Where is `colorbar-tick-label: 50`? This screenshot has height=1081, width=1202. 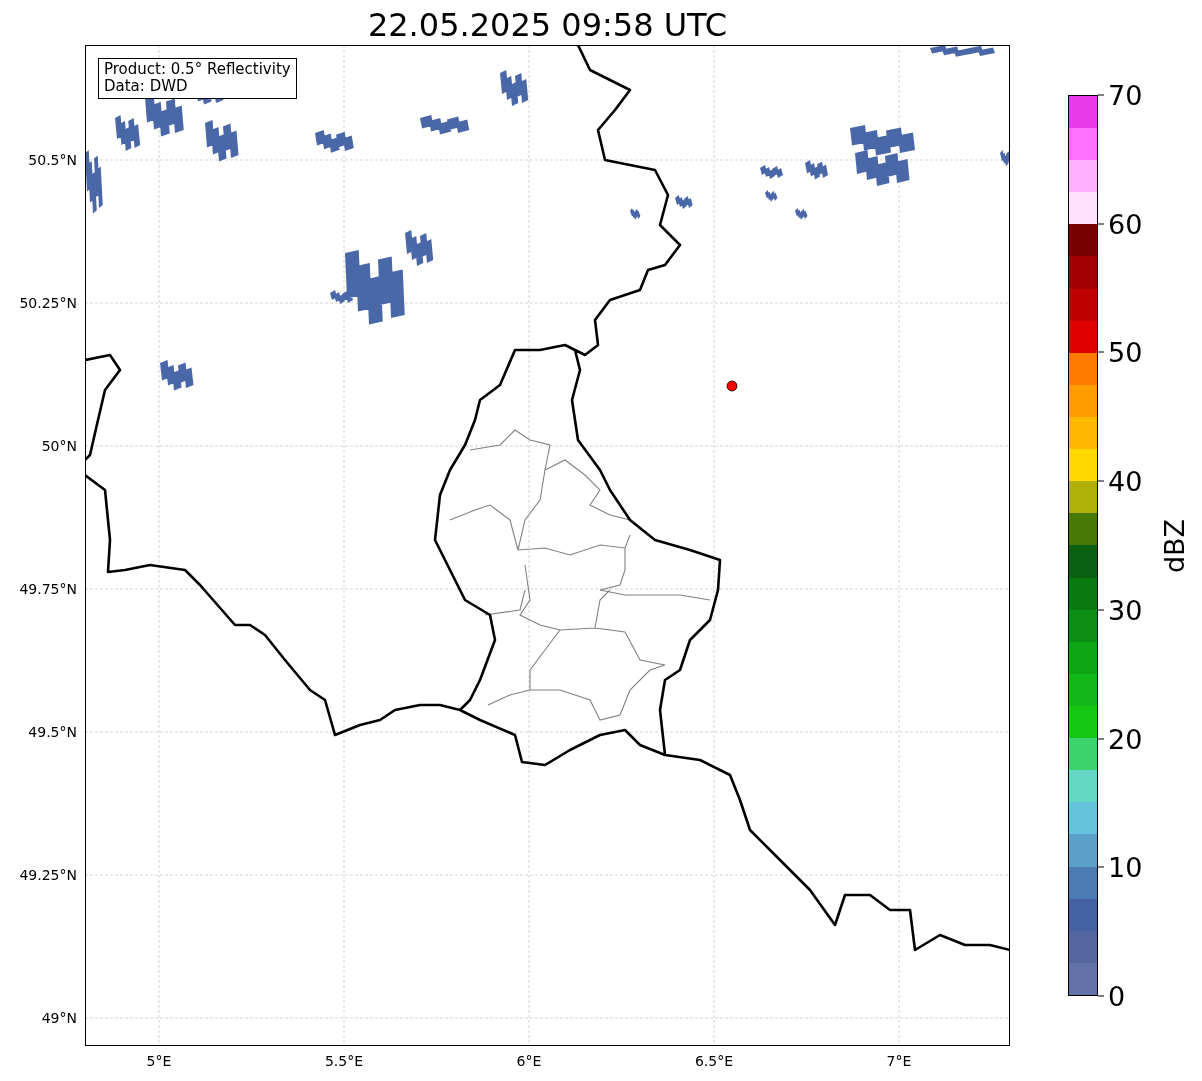 colorbar-tick-label: 50 is located at coordinates (1125, 352).